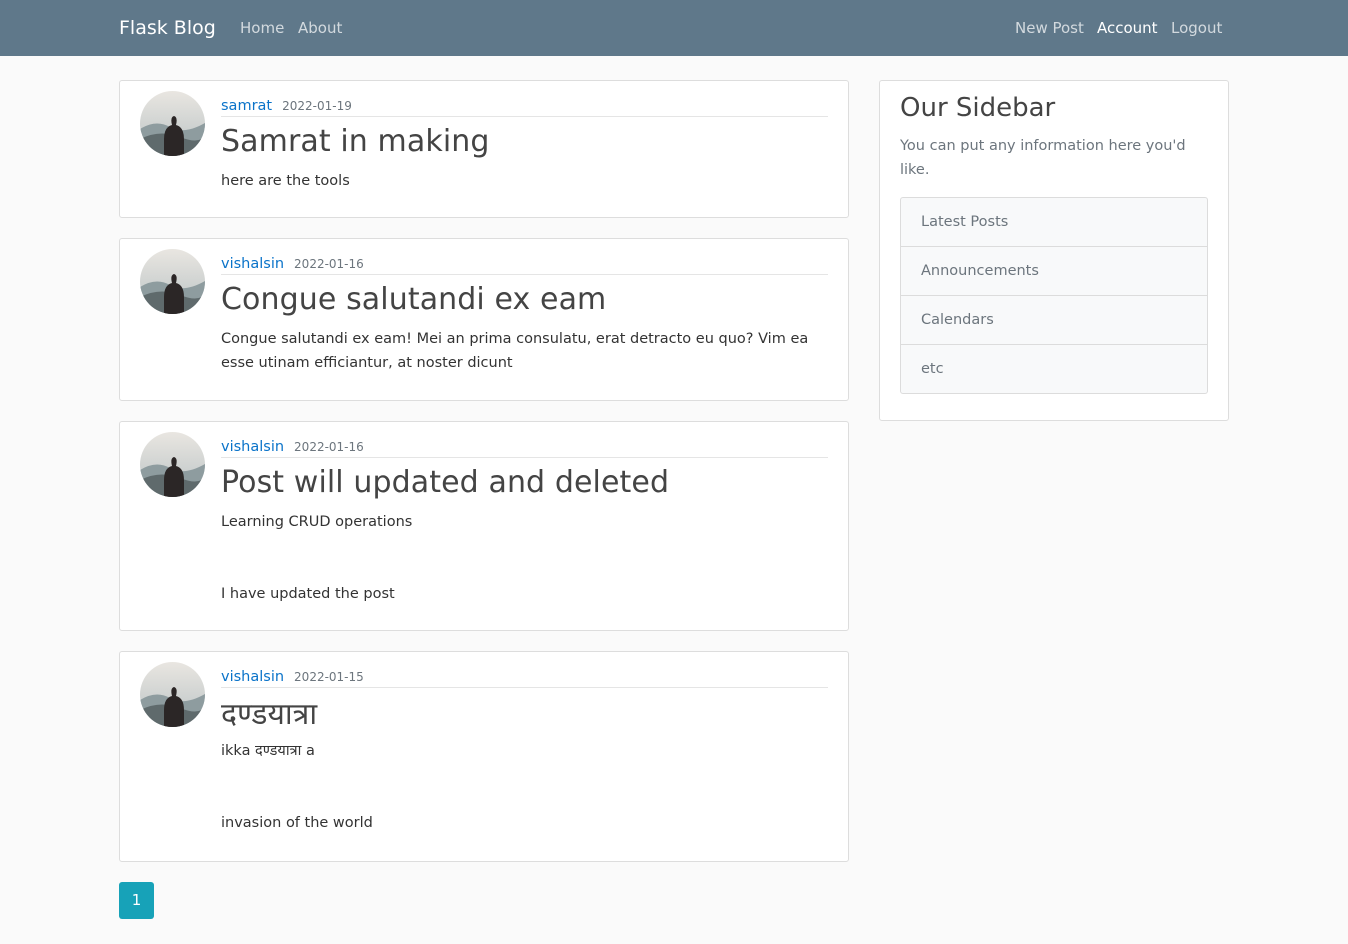  What do you see at coordinates (445, 482) in the screenshot?
I see `post-title-link: Post will updated and deleted` at bounding box center [445, 482].